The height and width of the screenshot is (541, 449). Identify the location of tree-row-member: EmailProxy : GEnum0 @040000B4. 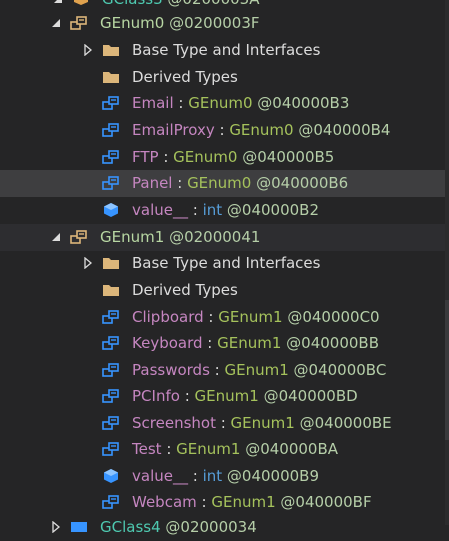
(224, 130).